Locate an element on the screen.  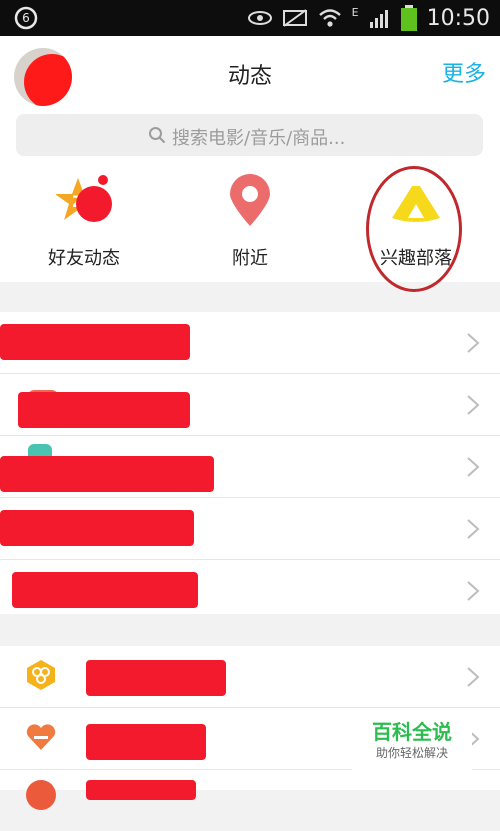
location-pin-icon is located at coordinates (250, 200).